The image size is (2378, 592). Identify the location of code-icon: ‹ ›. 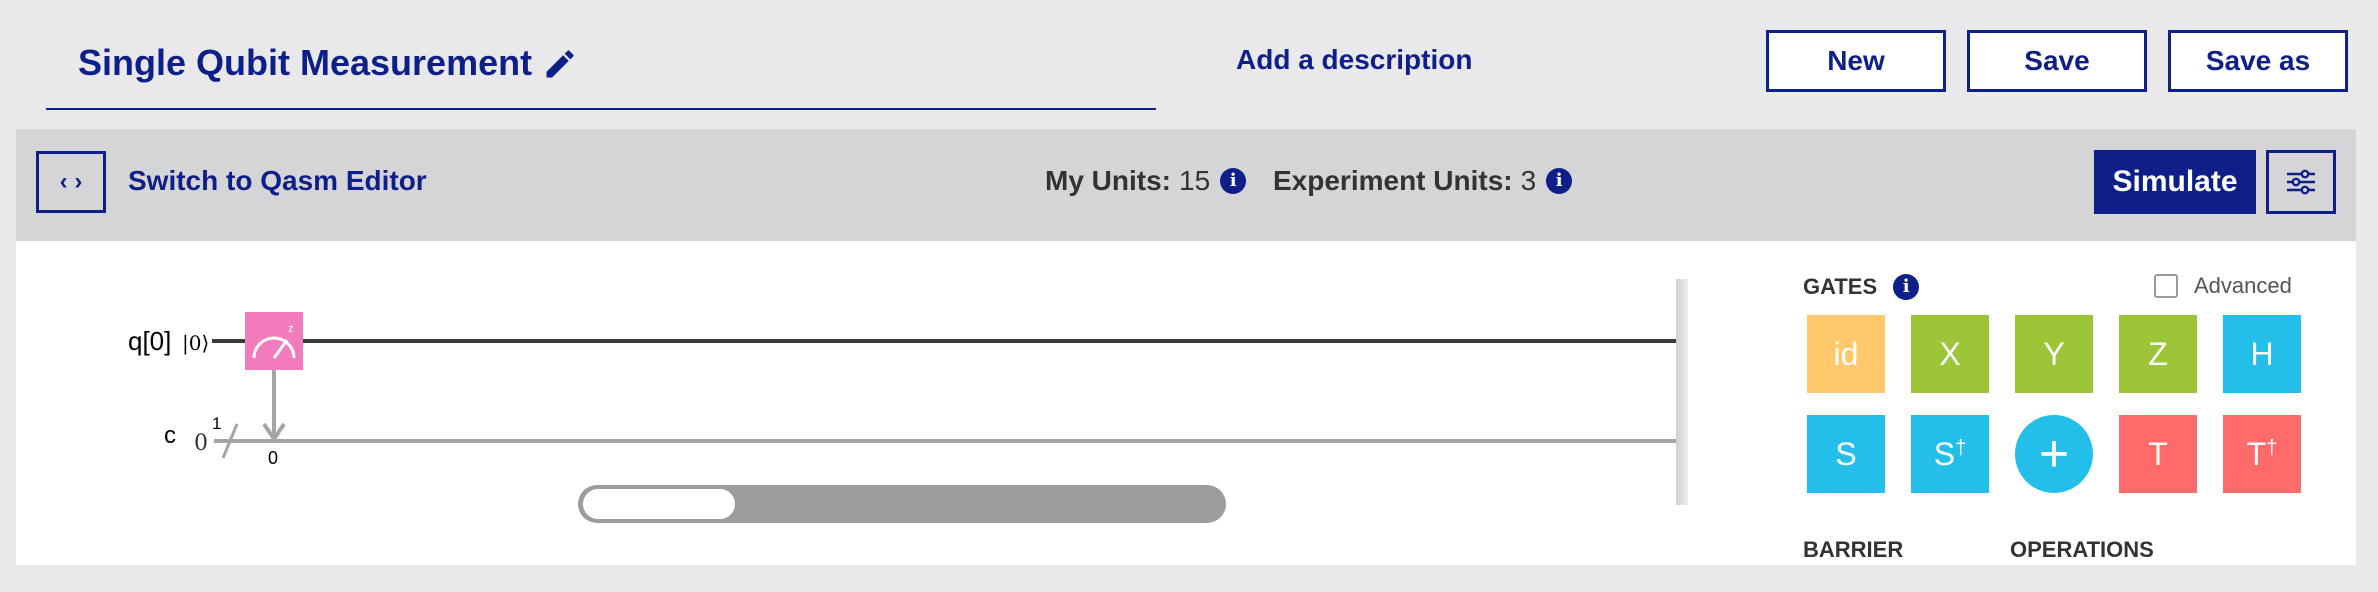
(71, 181).